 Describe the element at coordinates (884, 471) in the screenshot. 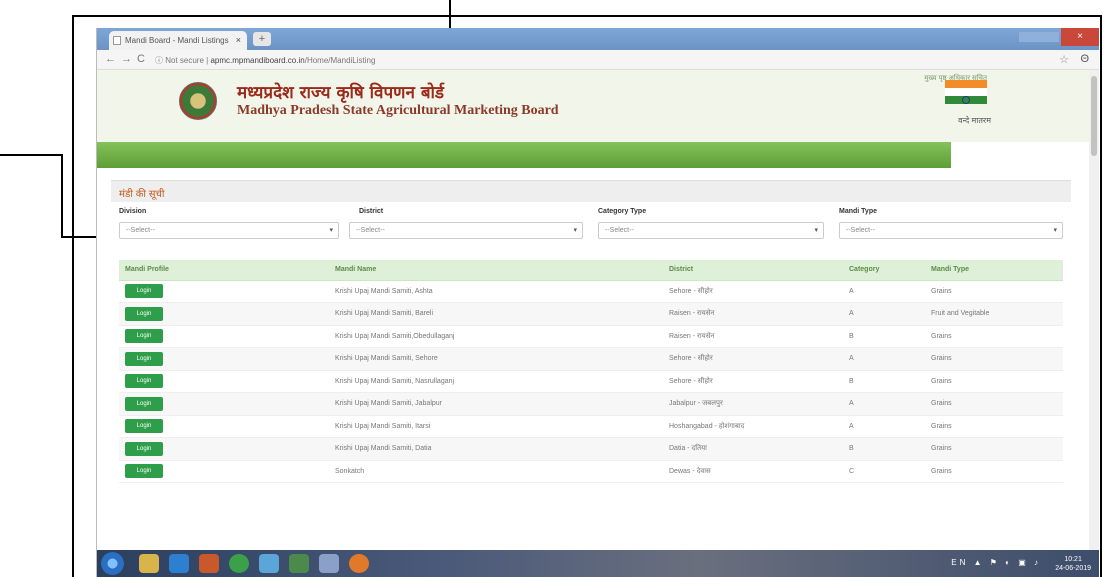

I see `category-cell: C` at that location.